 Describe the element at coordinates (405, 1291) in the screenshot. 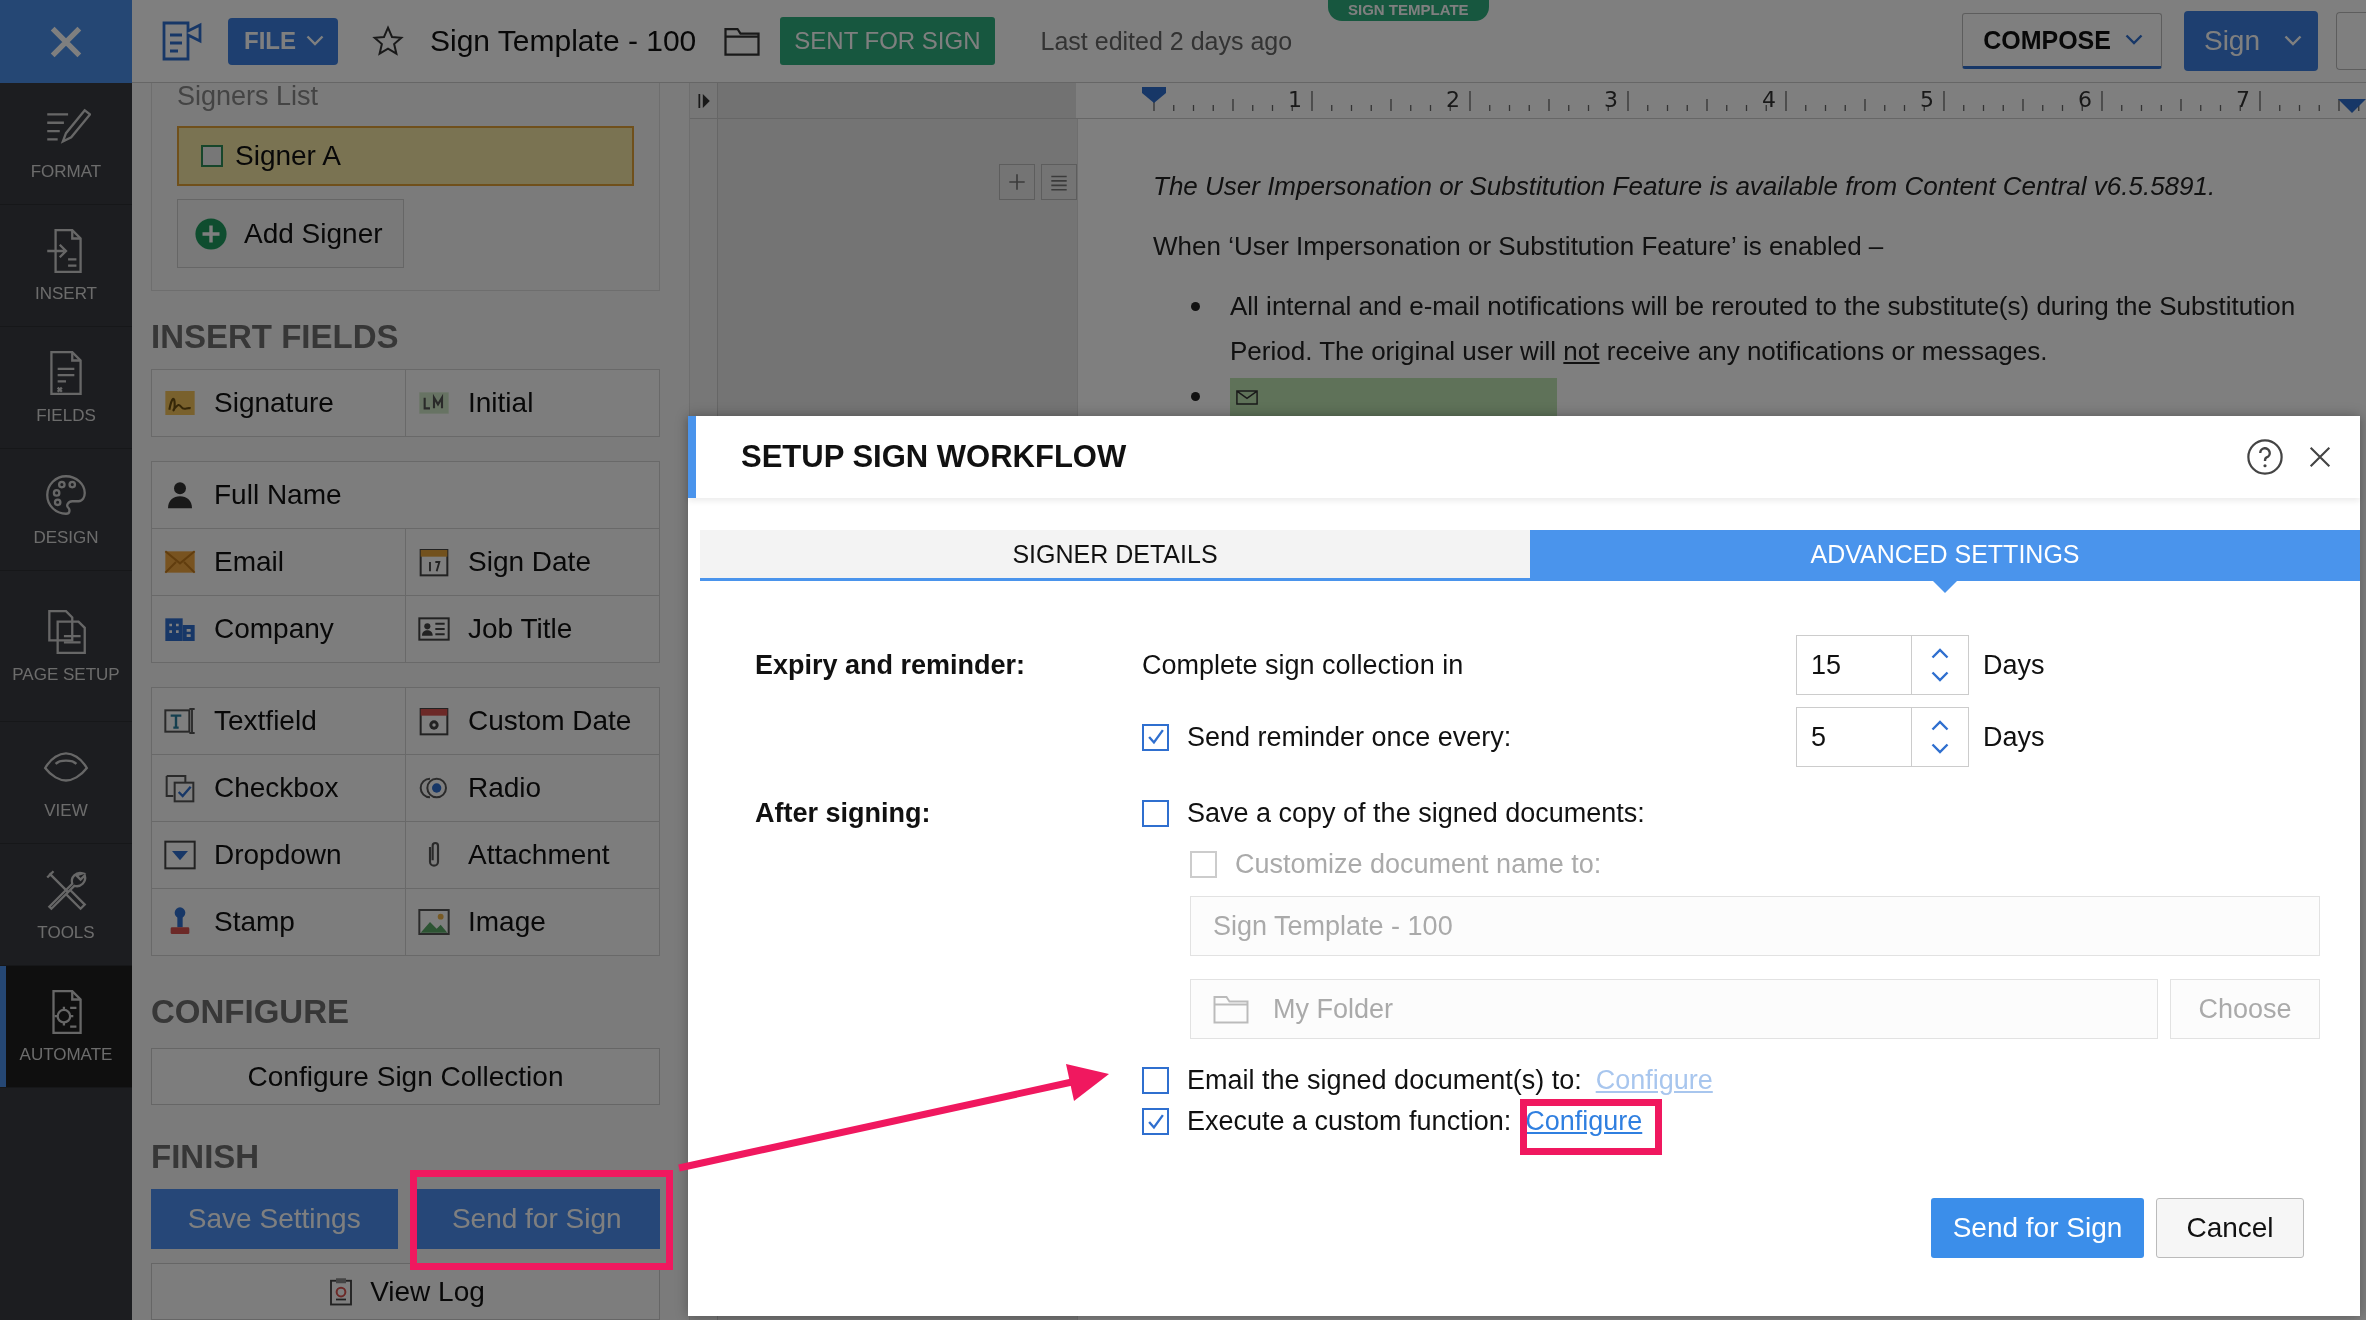

I see `view-log-button: View Log` at that location.